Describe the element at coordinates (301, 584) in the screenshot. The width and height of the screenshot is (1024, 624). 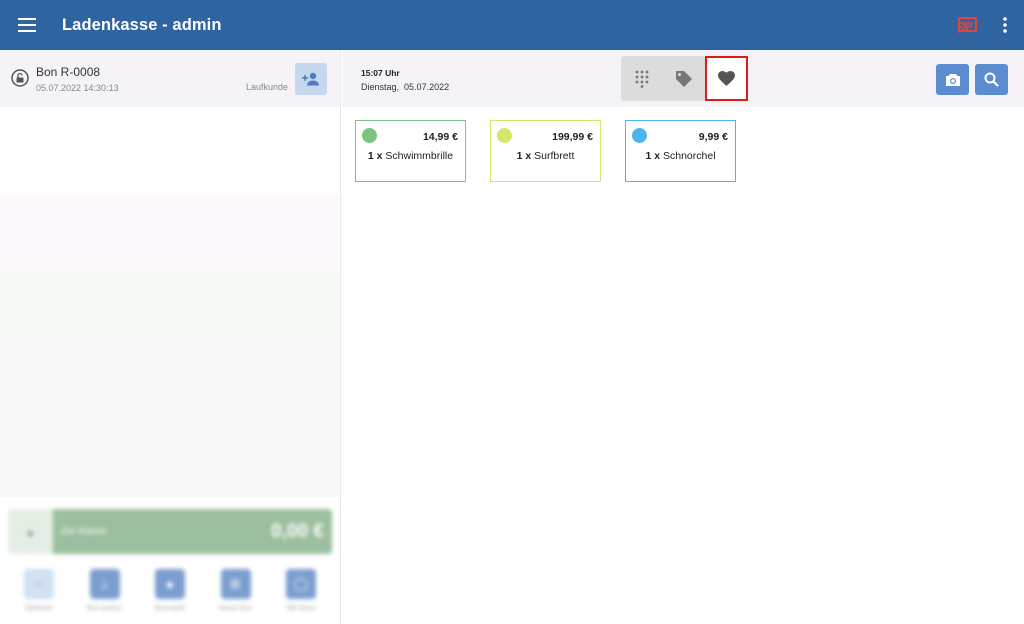
I see `all-receipts-icon: ◯` at that location.